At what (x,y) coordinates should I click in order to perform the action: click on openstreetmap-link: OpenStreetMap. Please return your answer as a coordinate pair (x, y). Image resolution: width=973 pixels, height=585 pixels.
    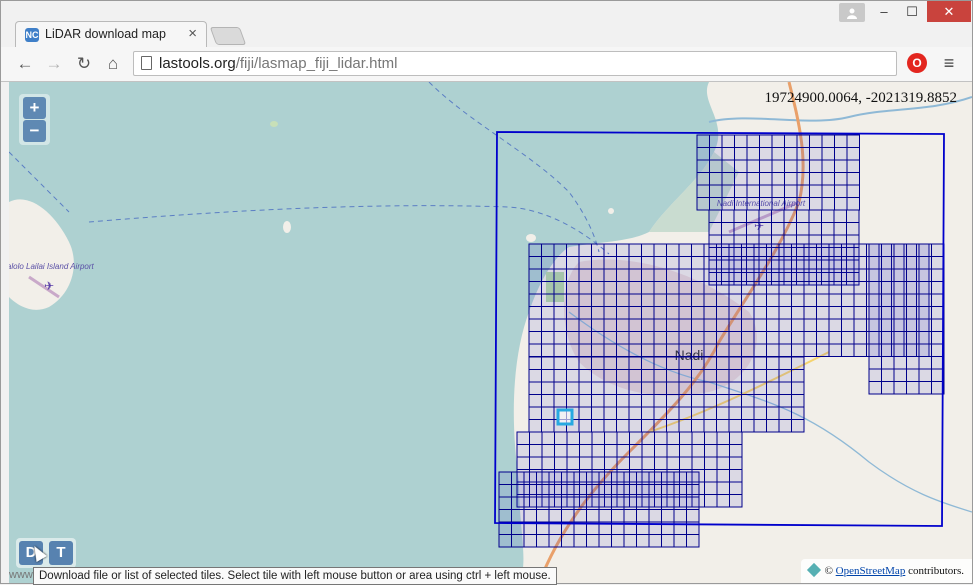
    Looking at the image, I should click on (871, 571).